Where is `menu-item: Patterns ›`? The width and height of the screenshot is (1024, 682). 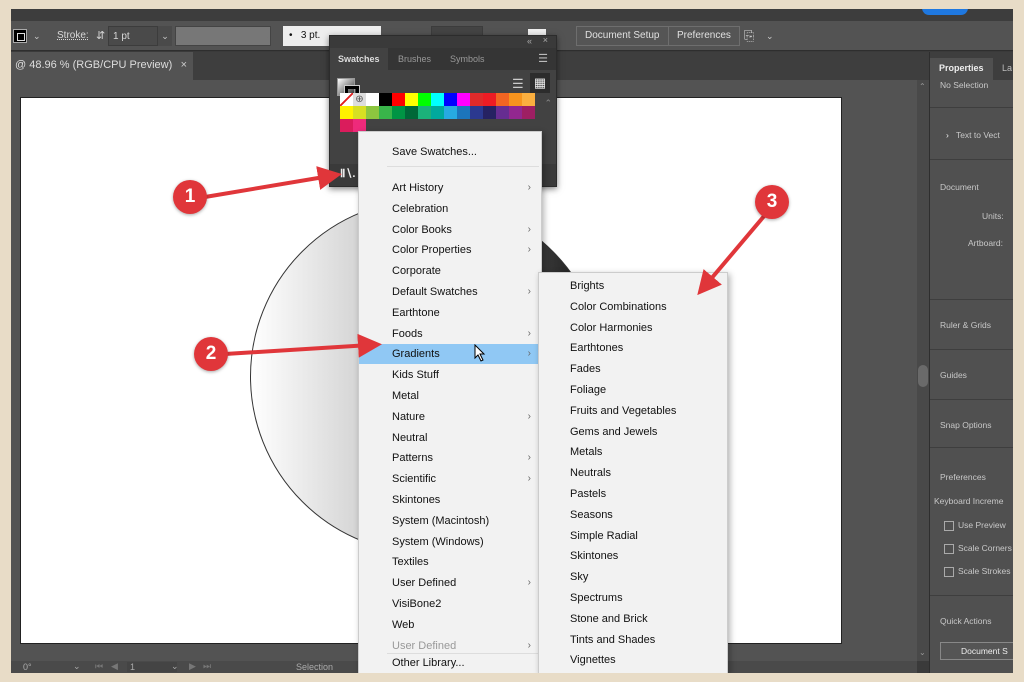 menu-item: Patterns › is located at coordinates (450, 458).